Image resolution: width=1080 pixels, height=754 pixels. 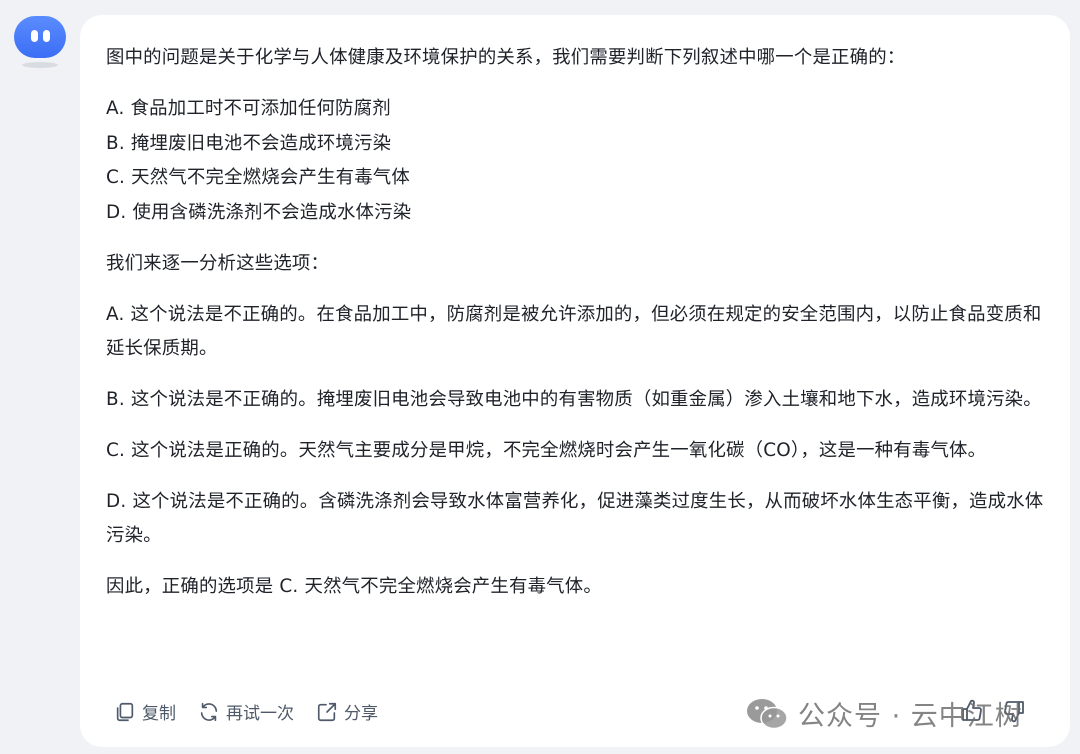 What do you see at coordinates (767, 713) in the screenshot?
I see `wechat-icon` at bounding box center [767, 713].